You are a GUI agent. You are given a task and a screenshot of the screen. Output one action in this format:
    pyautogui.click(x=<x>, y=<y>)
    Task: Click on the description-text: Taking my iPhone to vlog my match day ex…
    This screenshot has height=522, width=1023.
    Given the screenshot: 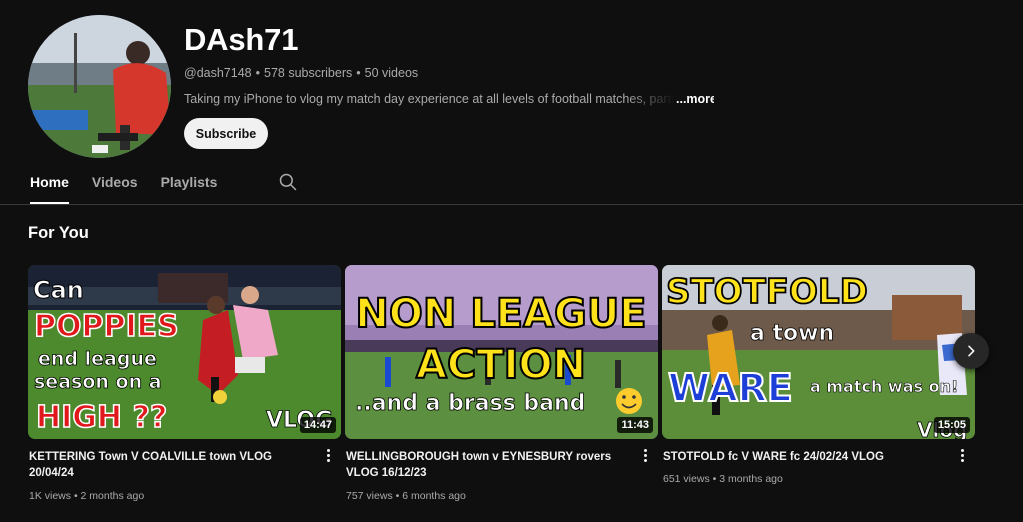 What is the action you would take?
    pyautogui.click(x=429, y=99)
    